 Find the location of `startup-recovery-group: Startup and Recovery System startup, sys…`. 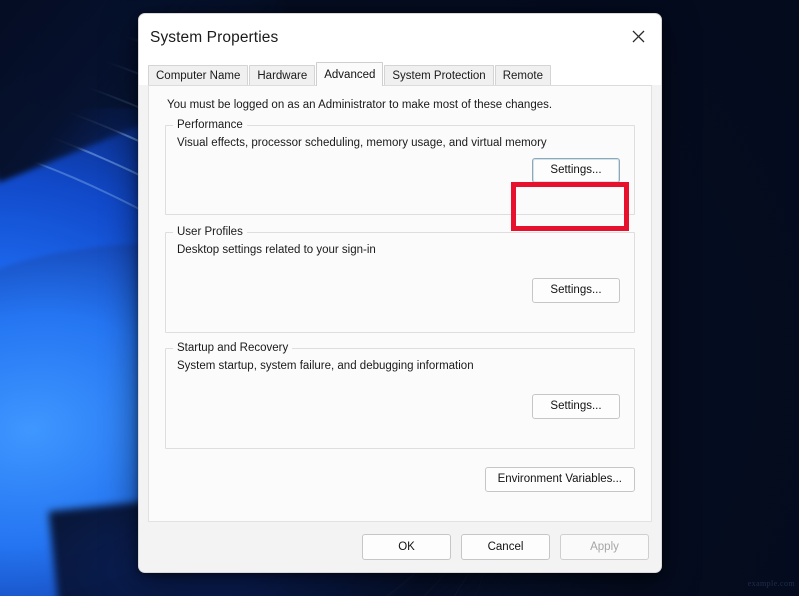

startup-recovery-group: Startup and Recovery System startup, sys… is located at coordinates (400, 395).